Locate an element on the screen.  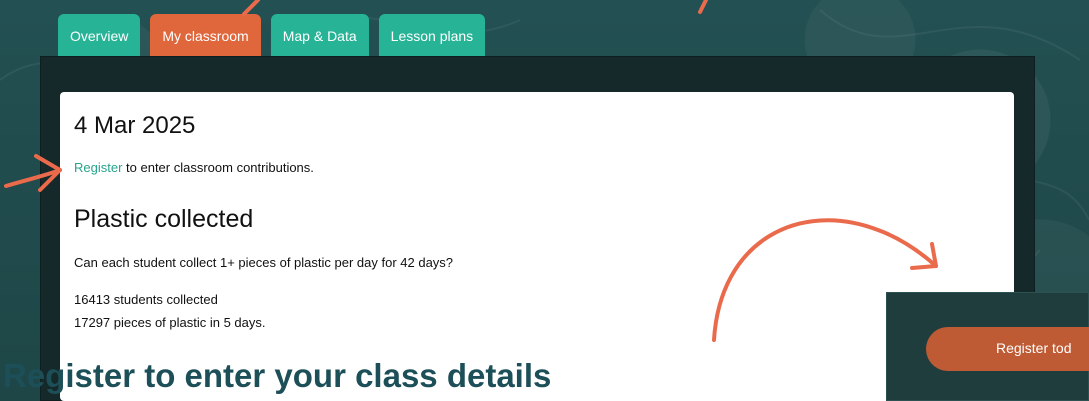
tab-lesson-plans: Lesson plans is located at coordinates (432, 35).